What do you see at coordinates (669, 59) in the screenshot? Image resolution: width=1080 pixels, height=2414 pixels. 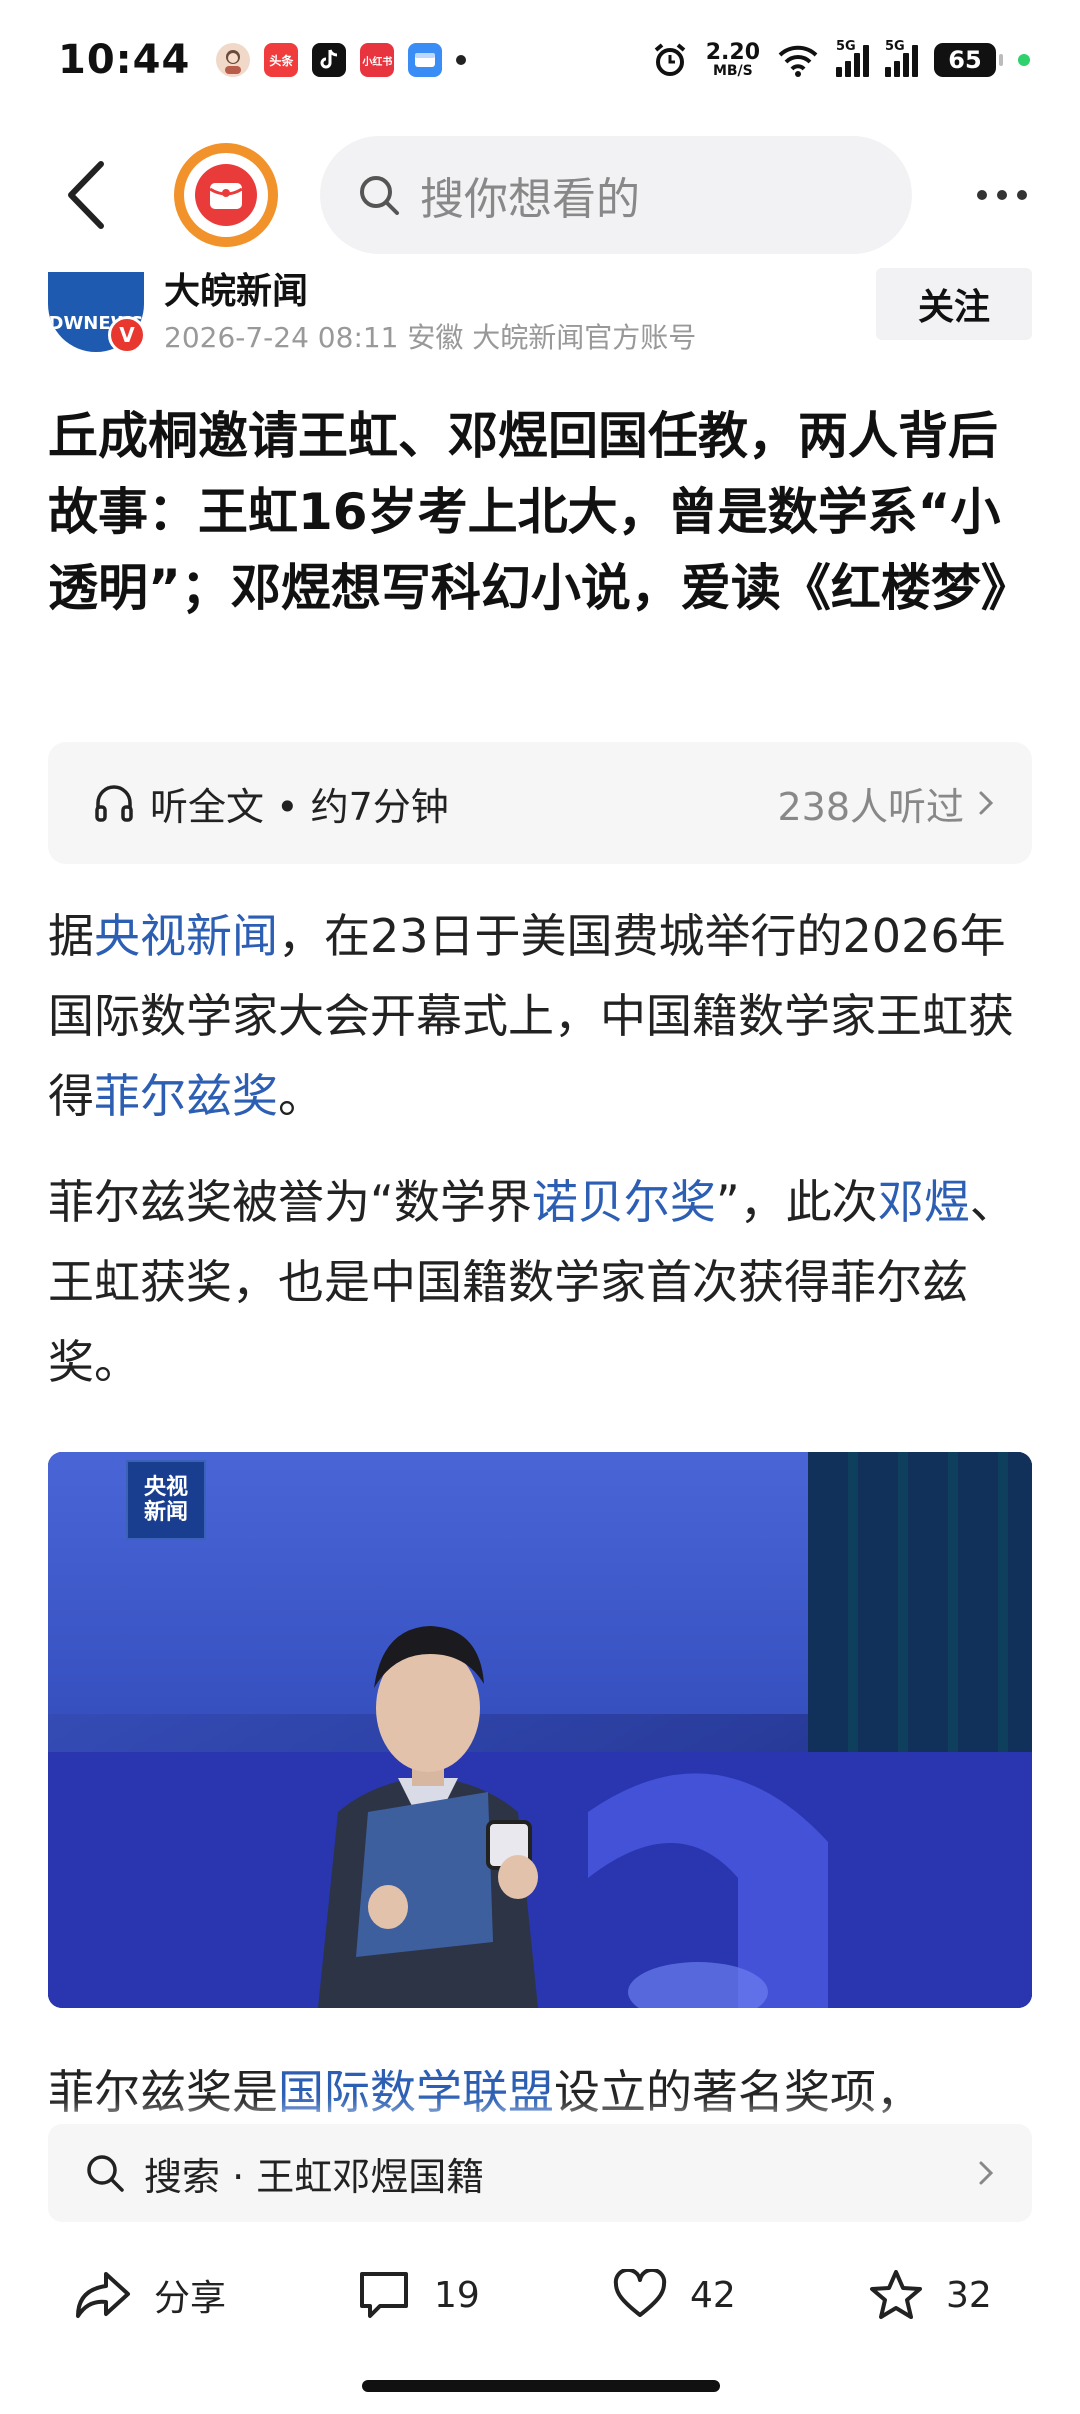 I see `alarm-icon` at bounding box center [669, 59].